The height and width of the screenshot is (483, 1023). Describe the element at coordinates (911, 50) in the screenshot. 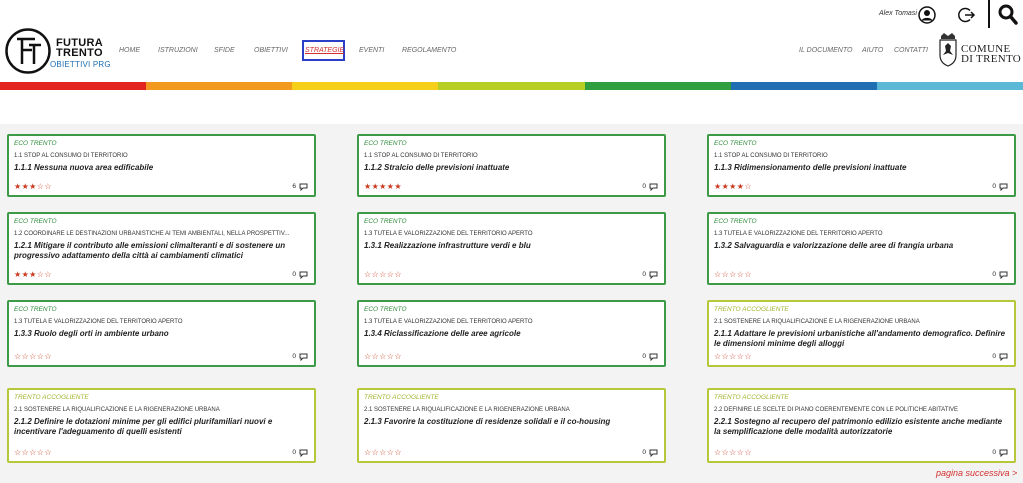

I see `nav-contatti: CONTATTI` at that location.